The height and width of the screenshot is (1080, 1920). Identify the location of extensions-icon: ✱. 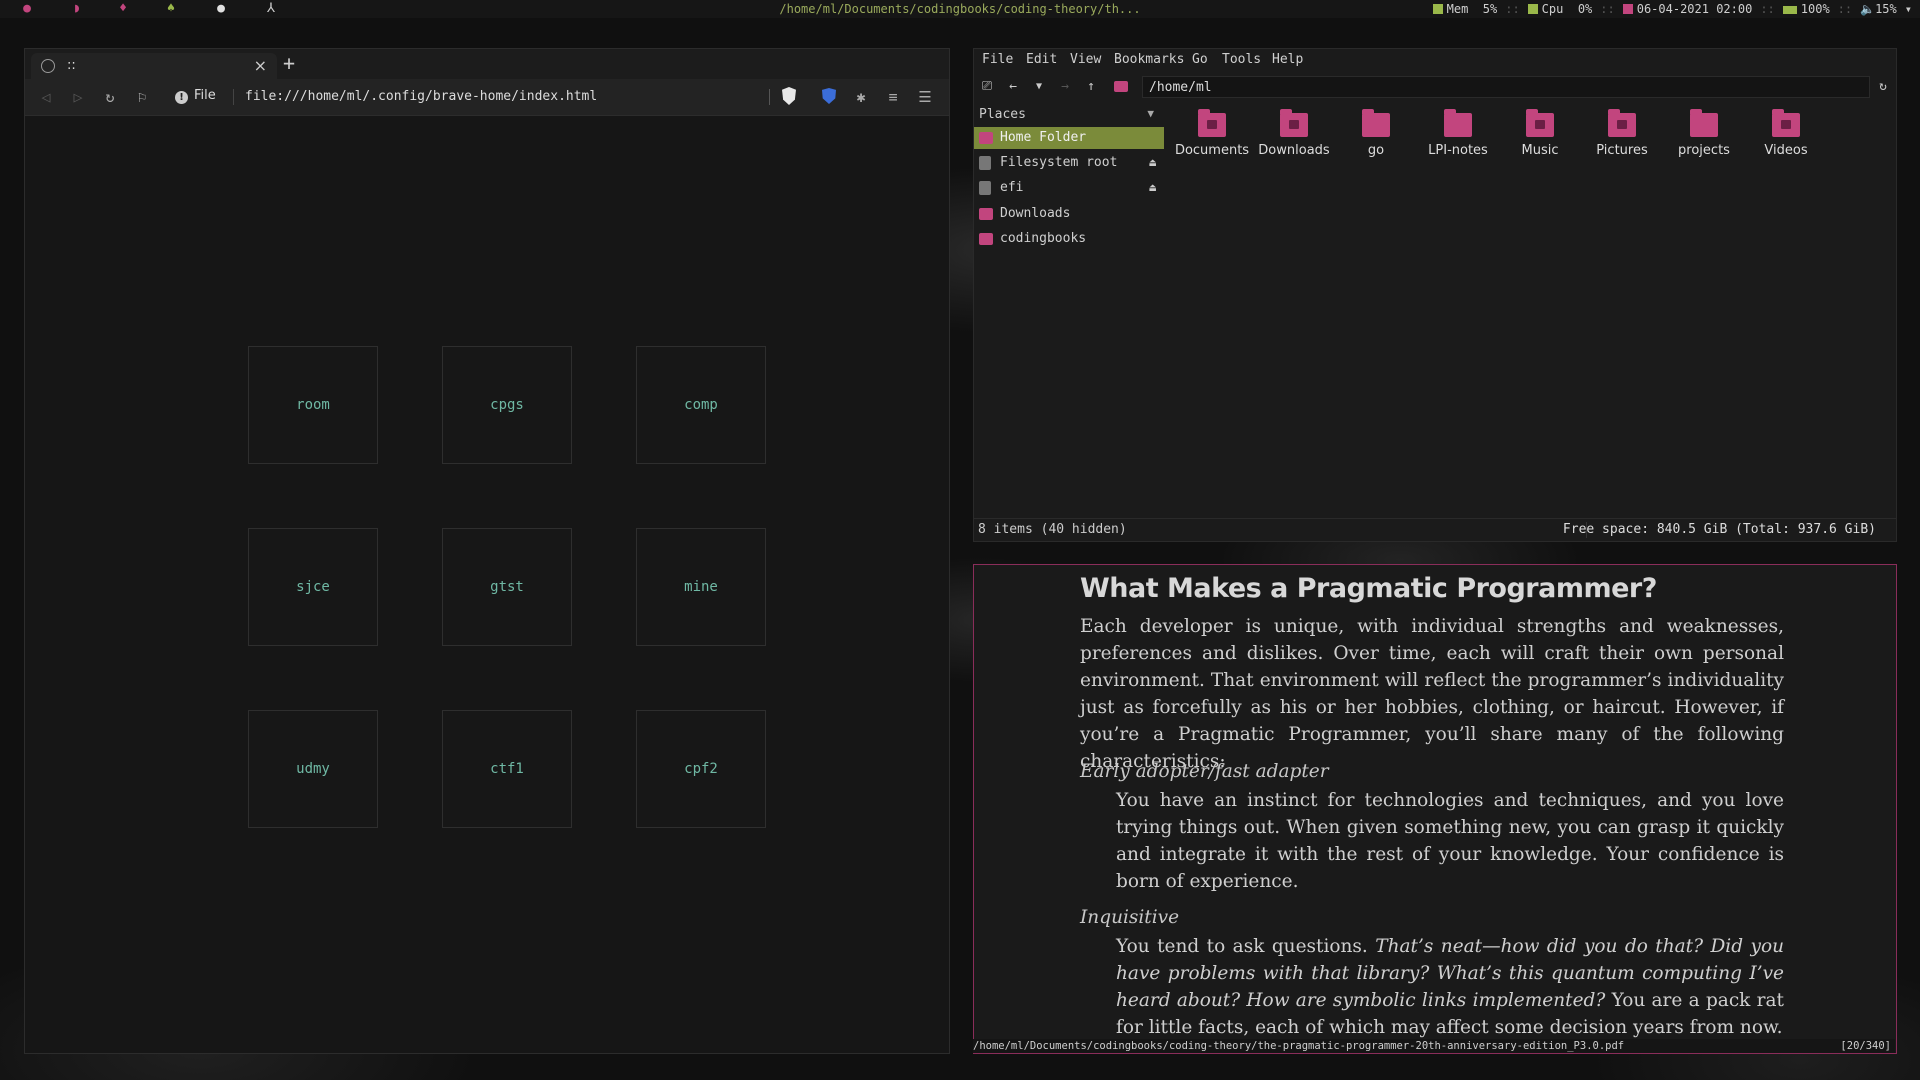
(861, 97).